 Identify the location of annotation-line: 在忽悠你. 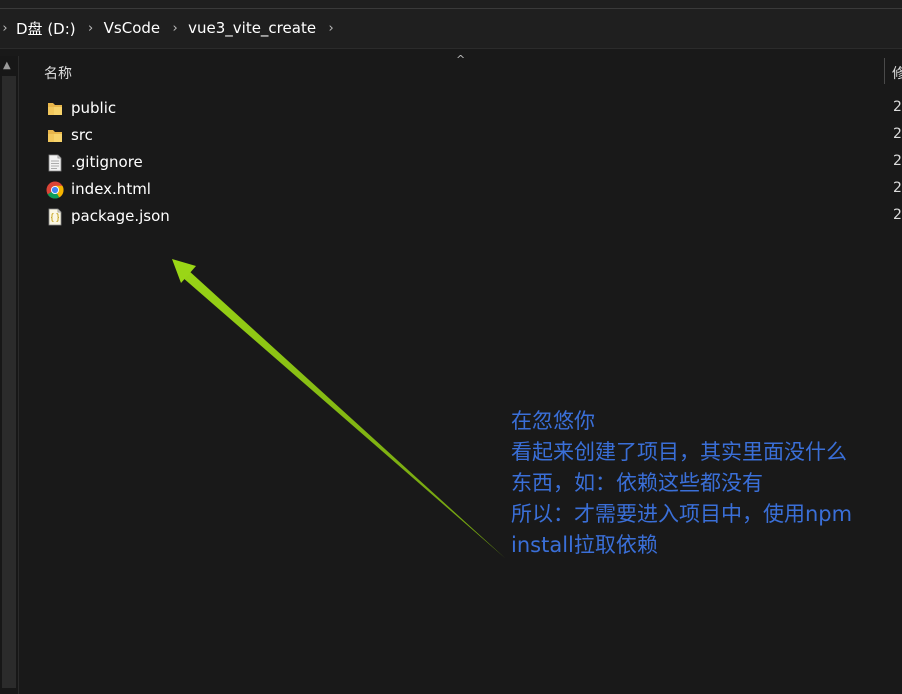
(553, 421).